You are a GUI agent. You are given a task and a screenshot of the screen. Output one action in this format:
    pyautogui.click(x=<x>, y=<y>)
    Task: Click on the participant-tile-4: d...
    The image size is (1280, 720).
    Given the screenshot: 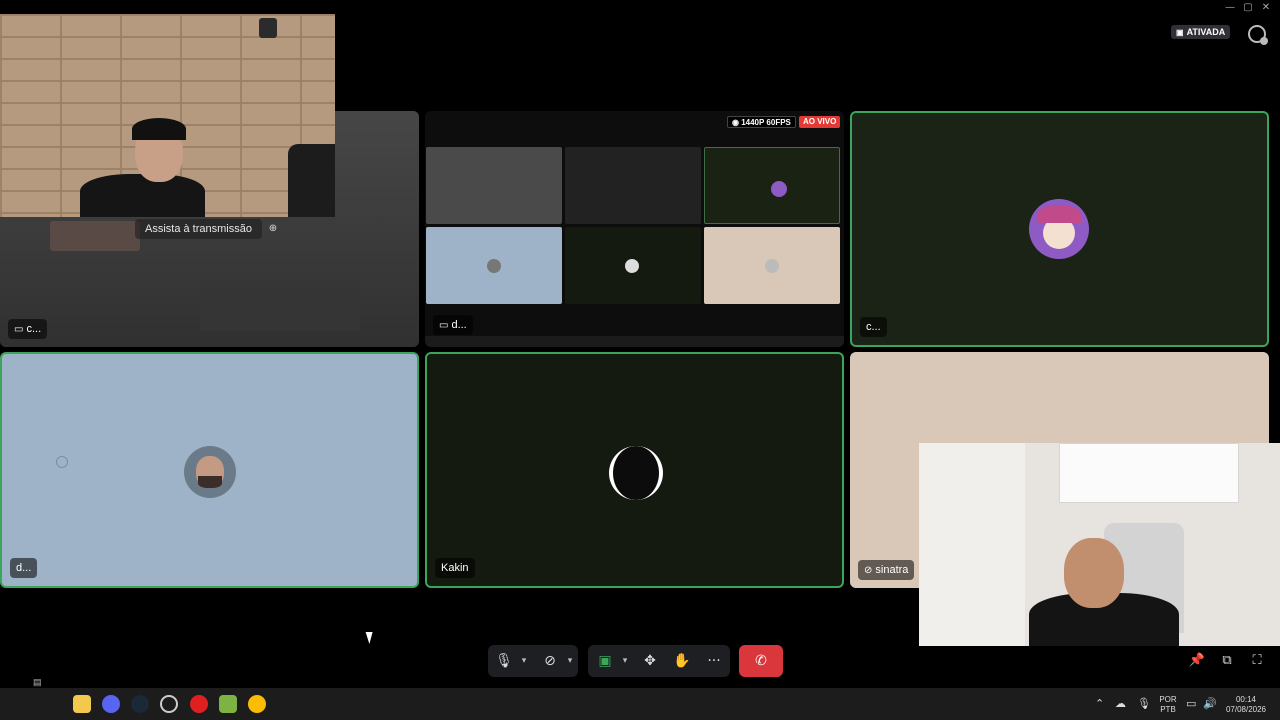 What is the action you would take?
    pyautogui.click(x=209, y=470)
    